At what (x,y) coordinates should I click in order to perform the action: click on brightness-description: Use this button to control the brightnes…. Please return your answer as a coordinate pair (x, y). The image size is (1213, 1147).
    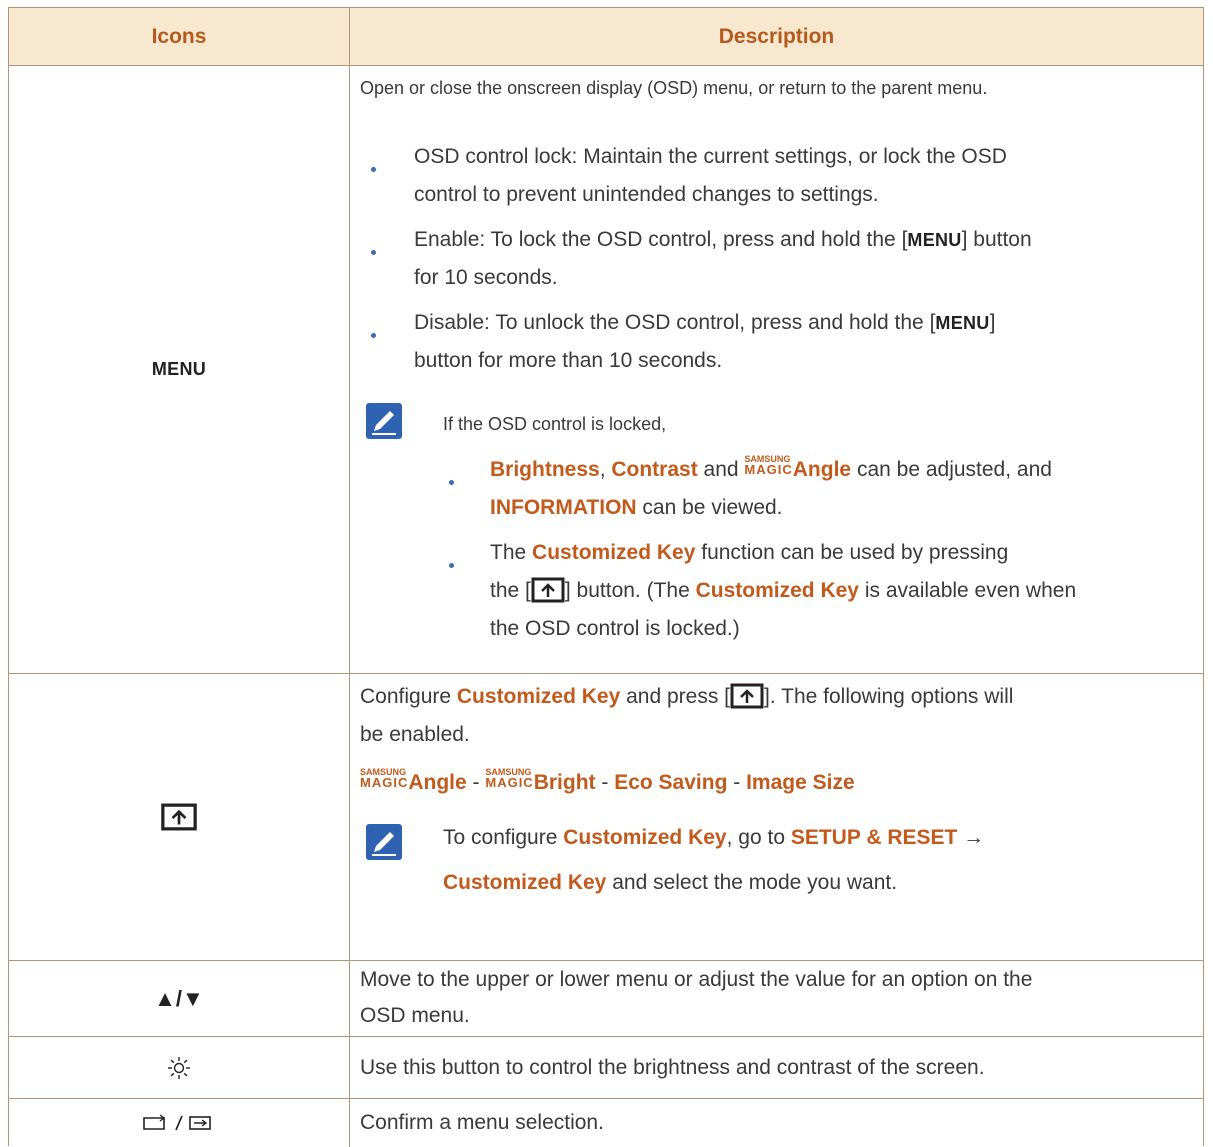
    Looking at the image, I should click on (776, 1067).